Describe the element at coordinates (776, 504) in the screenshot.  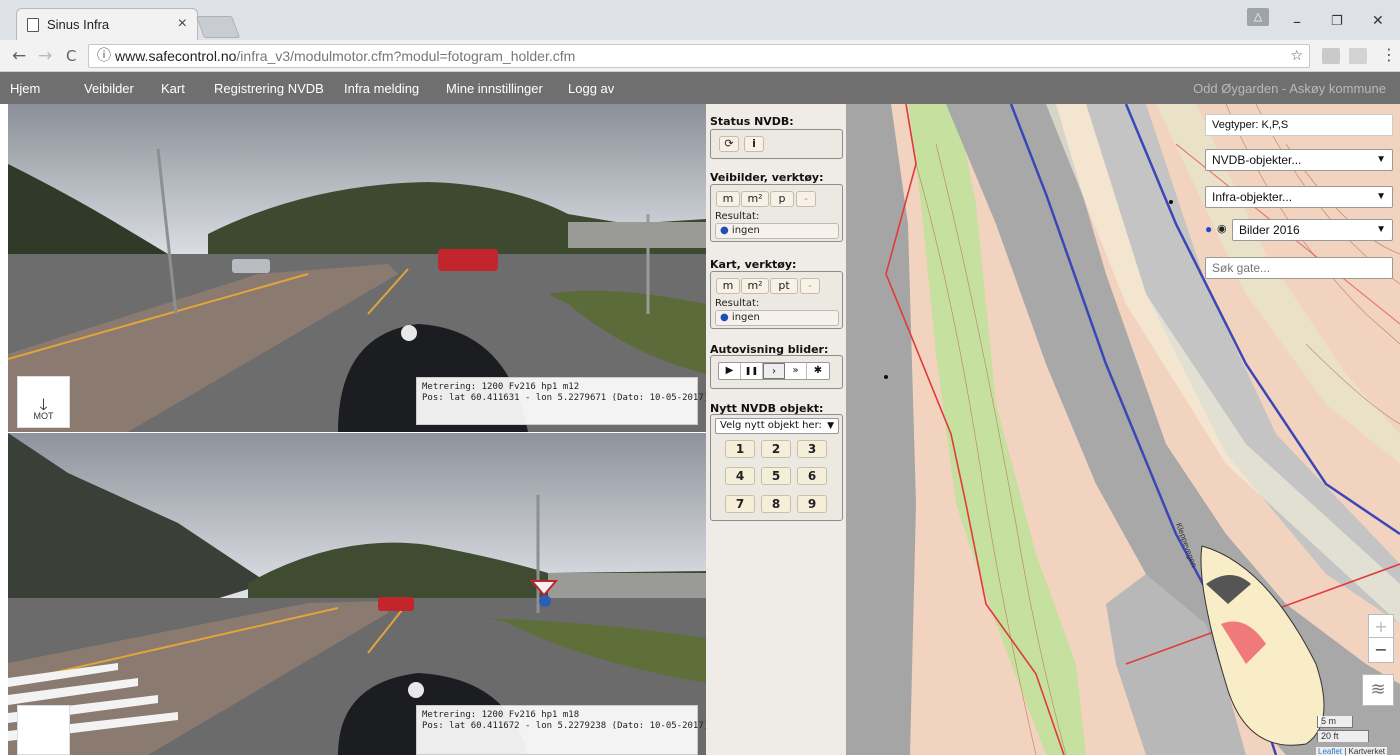
I see `object-number-button-8: 8` at that location.